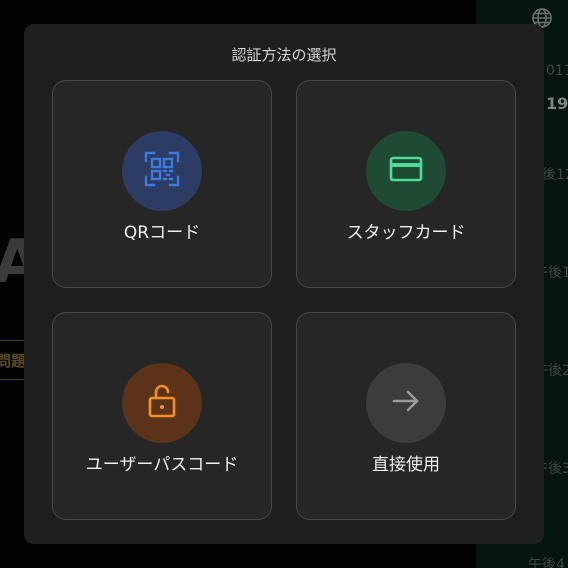 This screenshot has height=568, width=568. Describe the element at coordinates (13, 361) in the screenshot. I see `background-issue-label: 問題` at that location.